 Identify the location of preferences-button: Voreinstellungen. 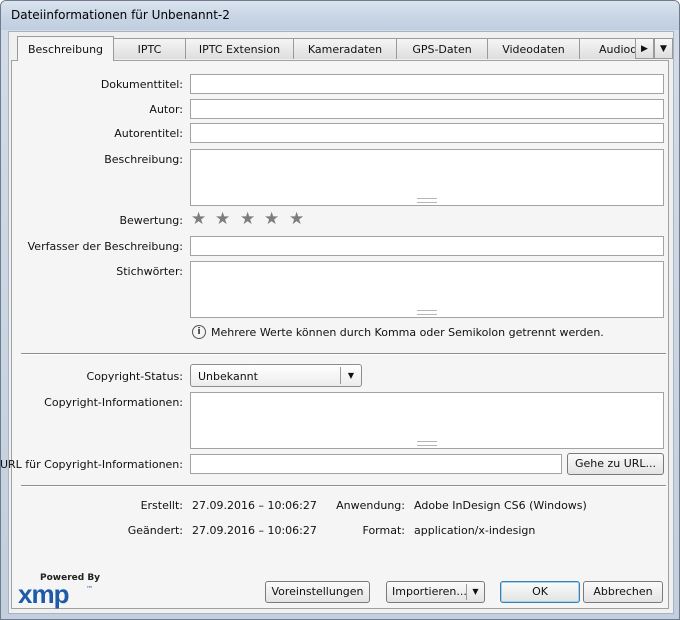
(317, 592).